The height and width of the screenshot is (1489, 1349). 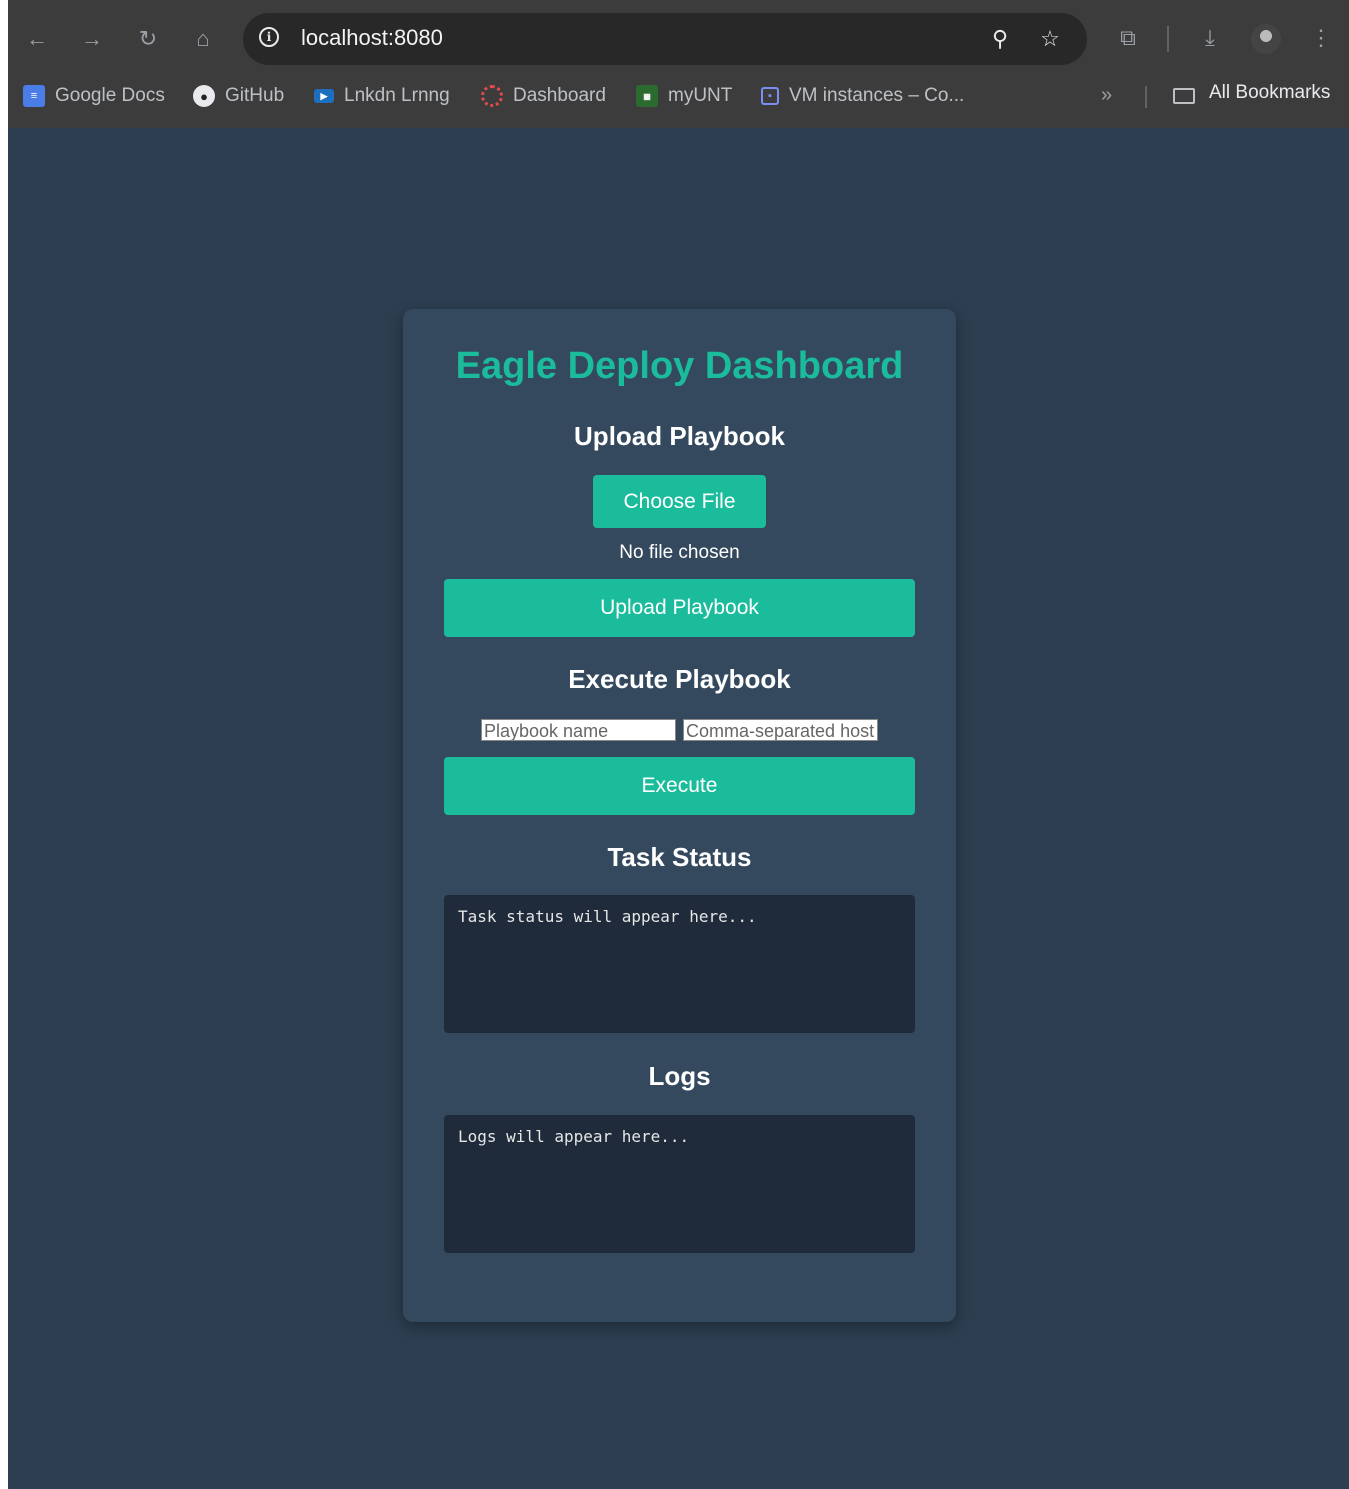 I want to click on logs-heading: Logs, so click(x=679, y=1076).